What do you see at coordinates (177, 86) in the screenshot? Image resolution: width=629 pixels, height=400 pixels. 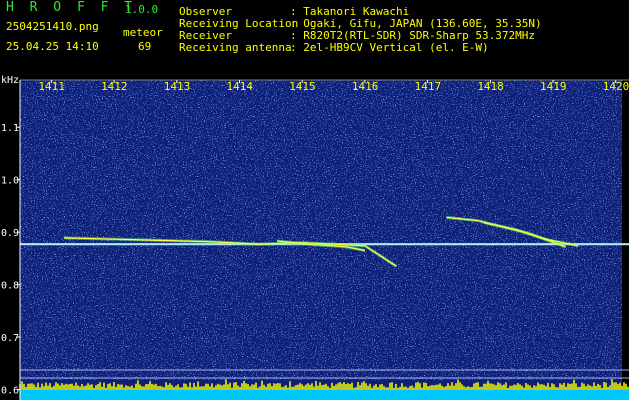 I see `x-tick-label: 1413` at bounding box center [177, 86].